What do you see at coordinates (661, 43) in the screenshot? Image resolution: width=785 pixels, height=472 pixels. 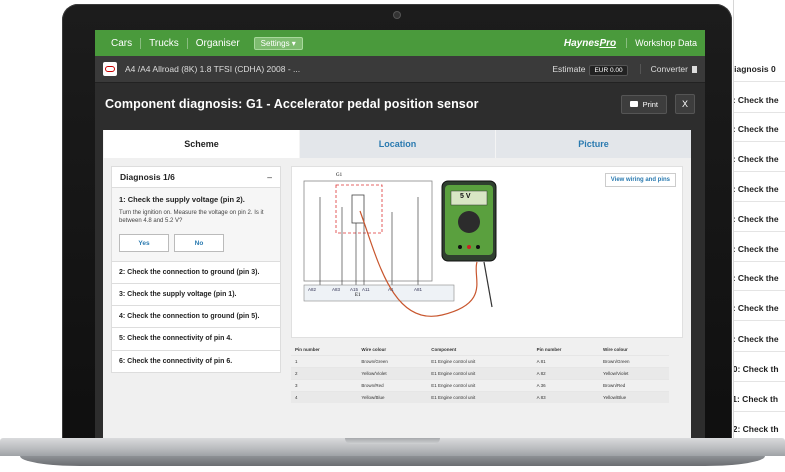 I see `workshop-data-link: Workshop Data` at bounding box center [661, 43].